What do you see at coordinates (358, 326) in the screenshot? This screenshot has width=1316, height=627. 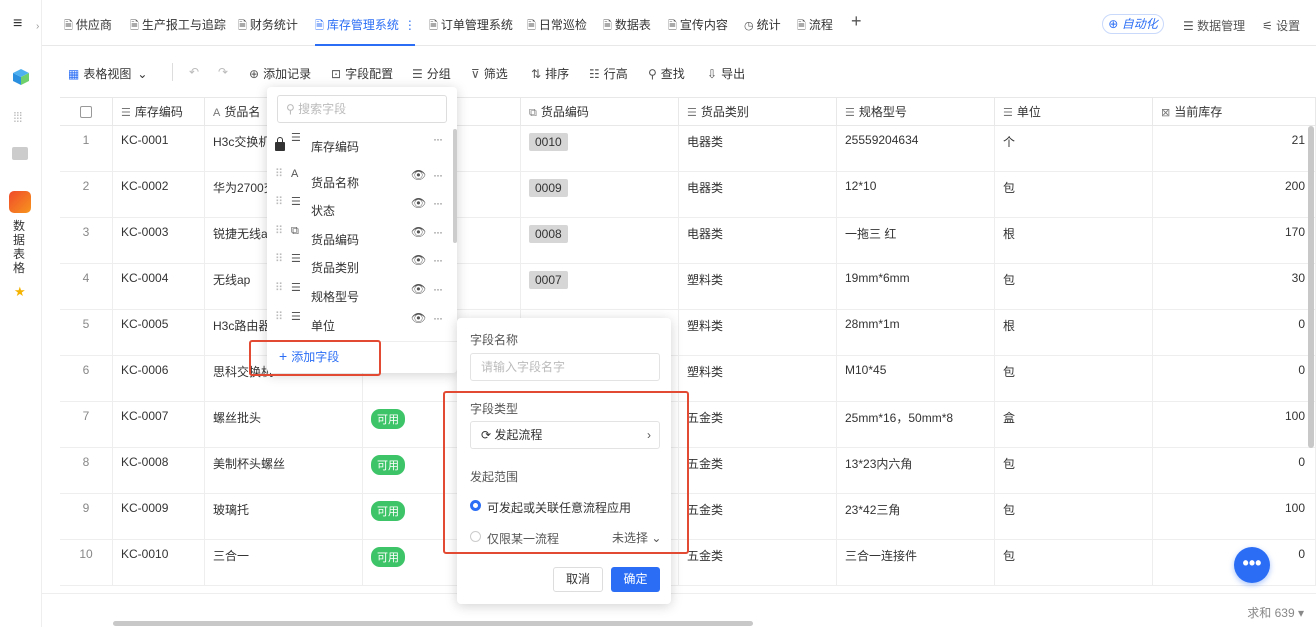 I see `field-item-unit: ⠿ ☰ 单位 👁 ···` at bounding box center [358, 326].